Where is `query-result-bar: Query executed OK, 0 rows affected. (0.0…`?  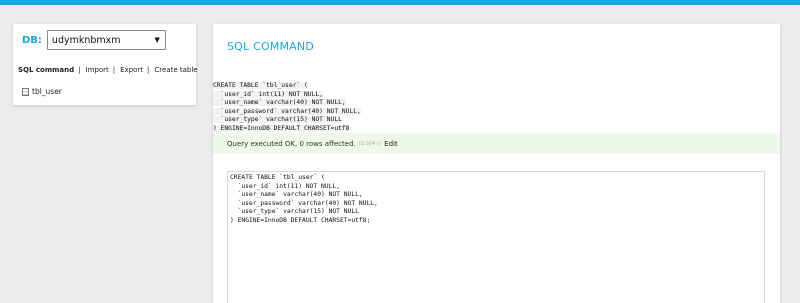
query-result-bar: Query executed OK, 0 rows affected. (0.0… is located at coordinates (496, 143).